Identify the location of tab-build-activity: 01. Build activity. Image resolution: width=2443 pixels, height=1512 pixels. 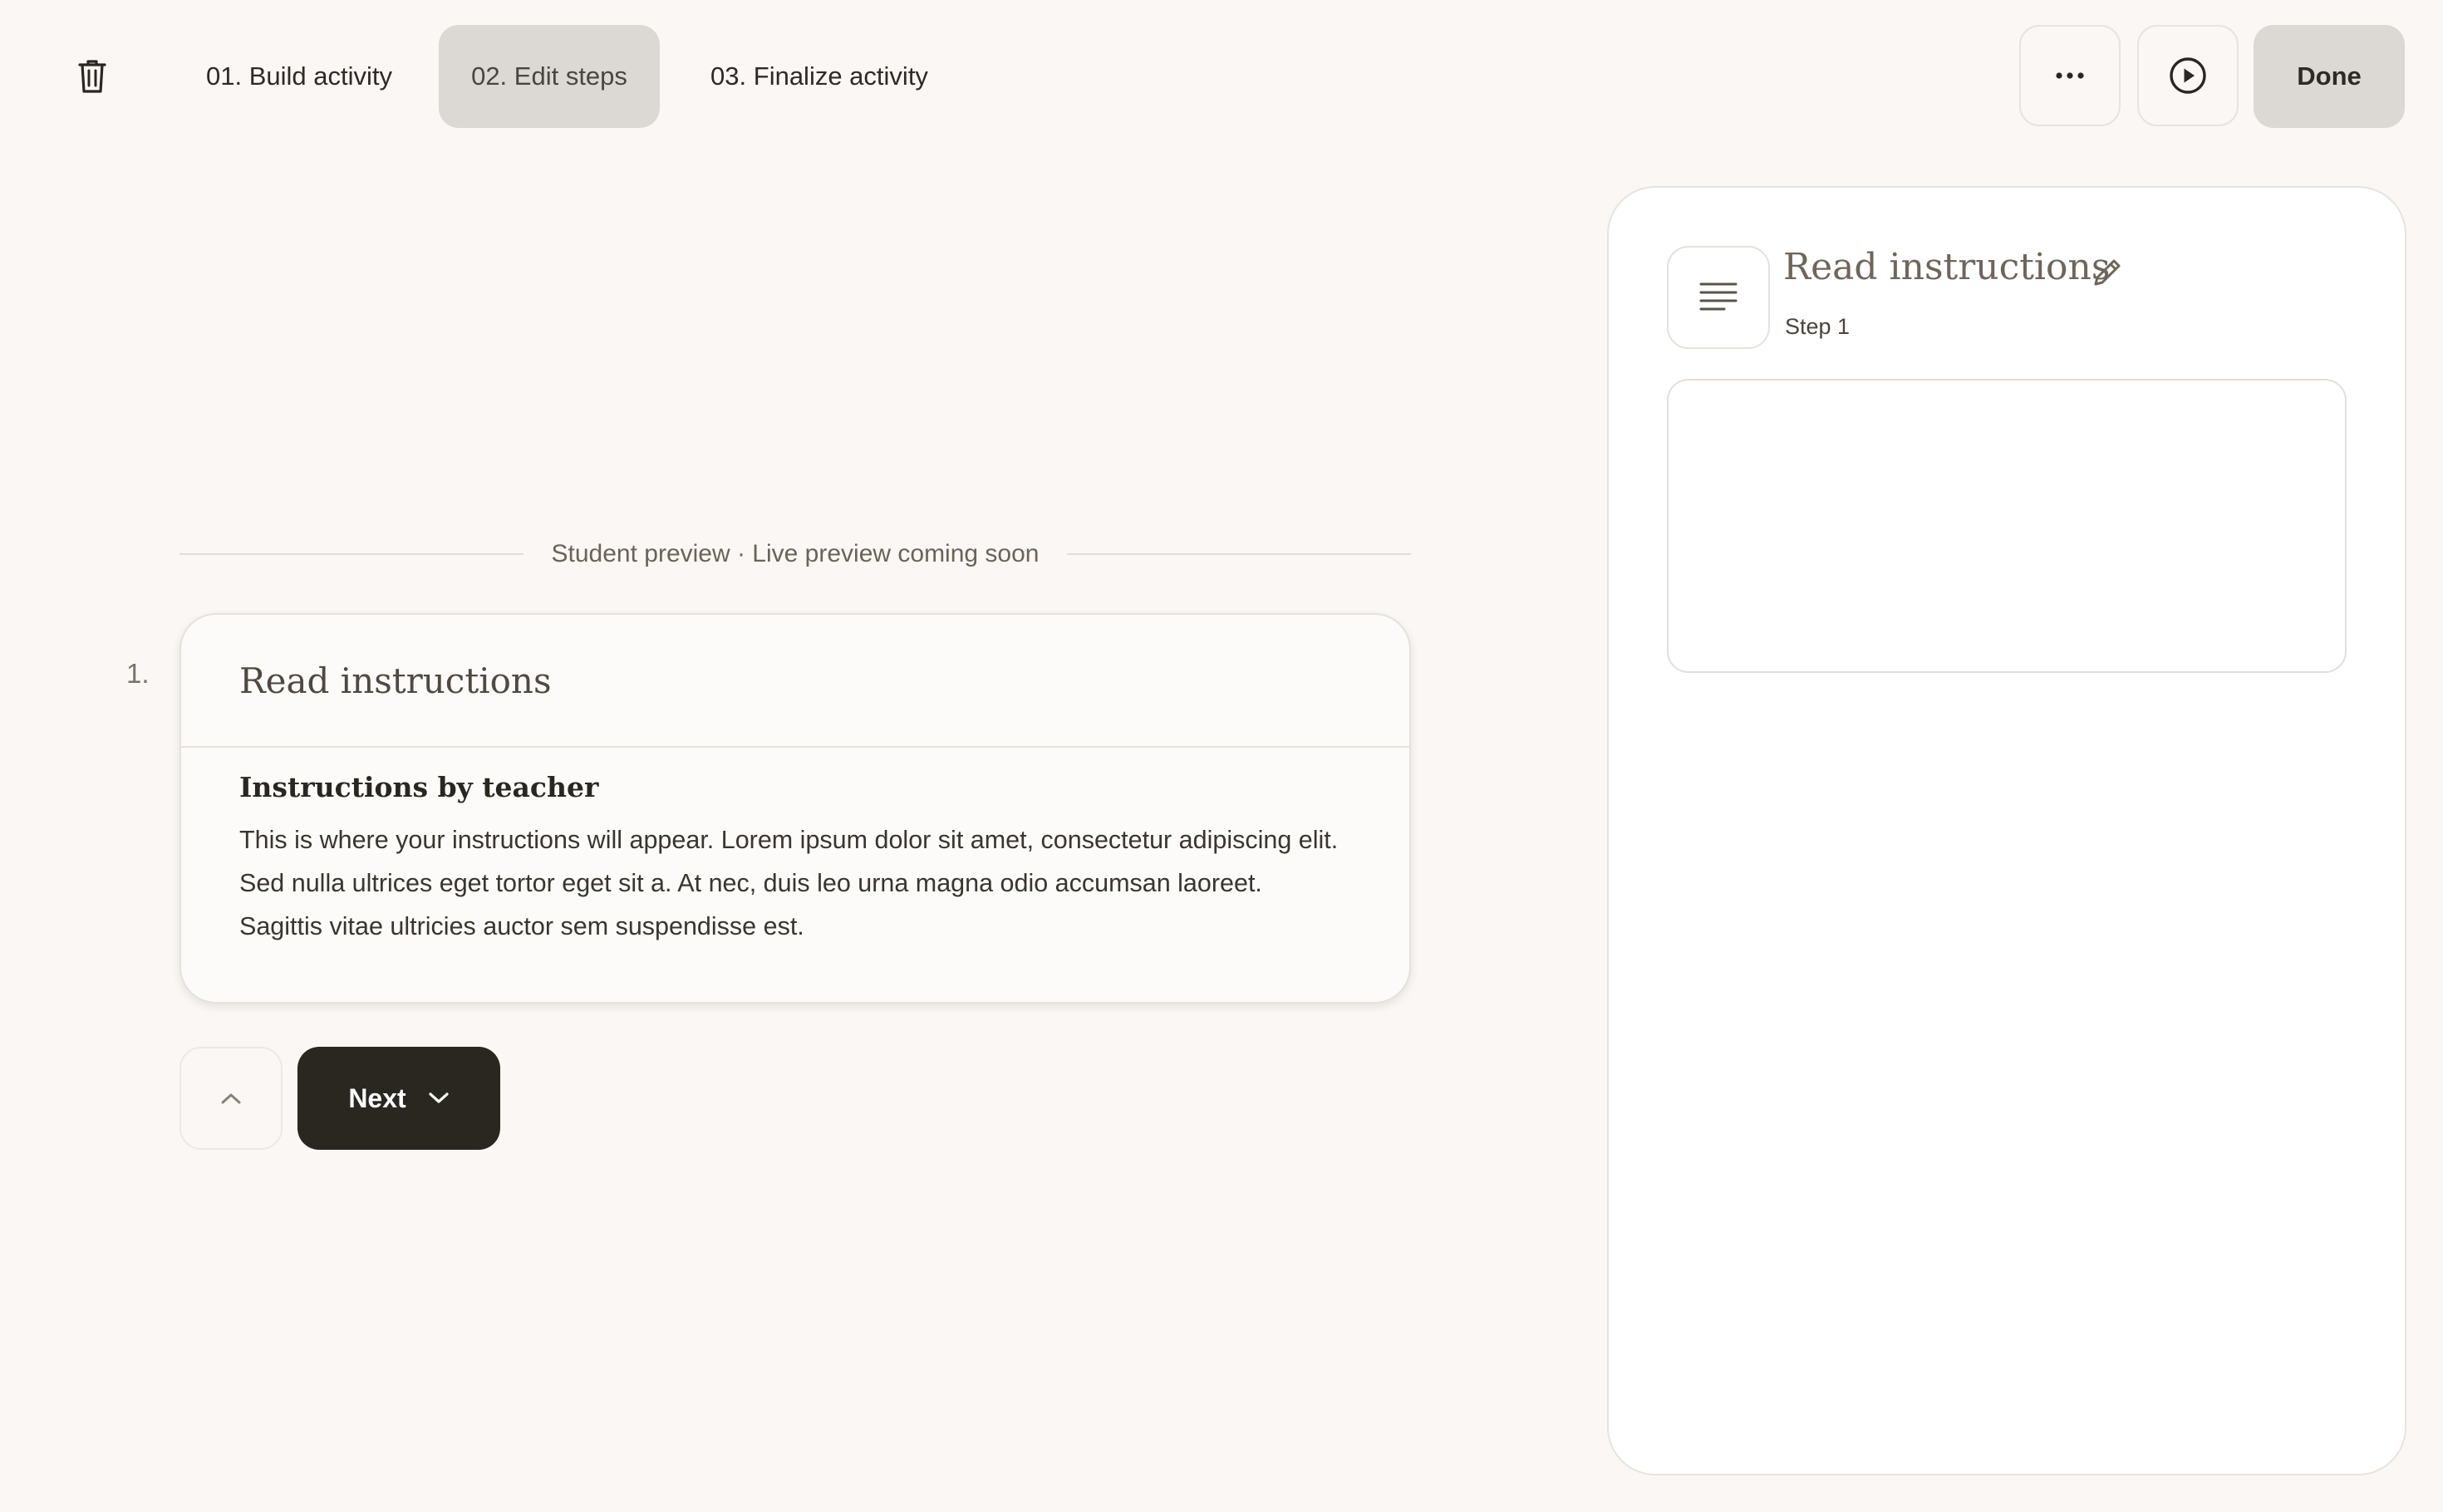
(299, 76).